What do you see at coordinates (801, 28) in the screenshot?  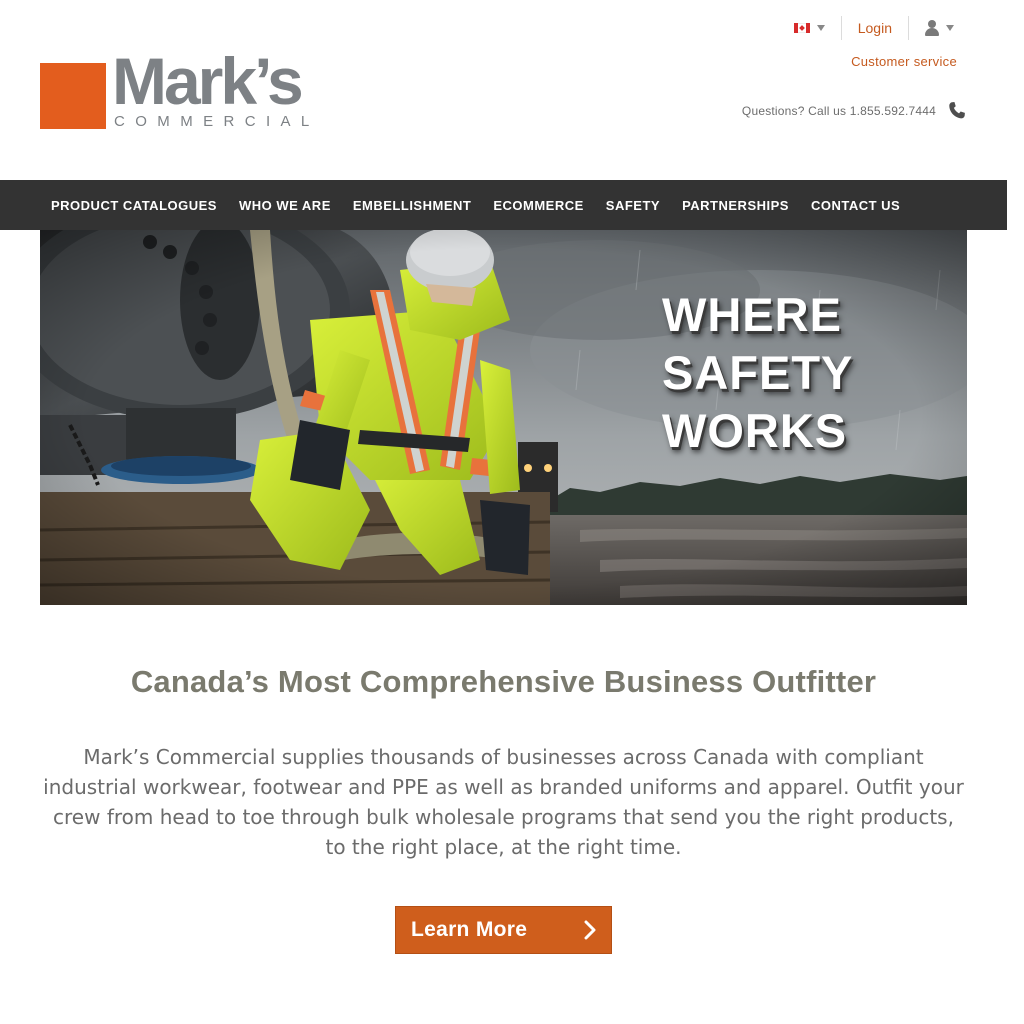 I see `canada-flag-icon` at bounding box center [801, 28].